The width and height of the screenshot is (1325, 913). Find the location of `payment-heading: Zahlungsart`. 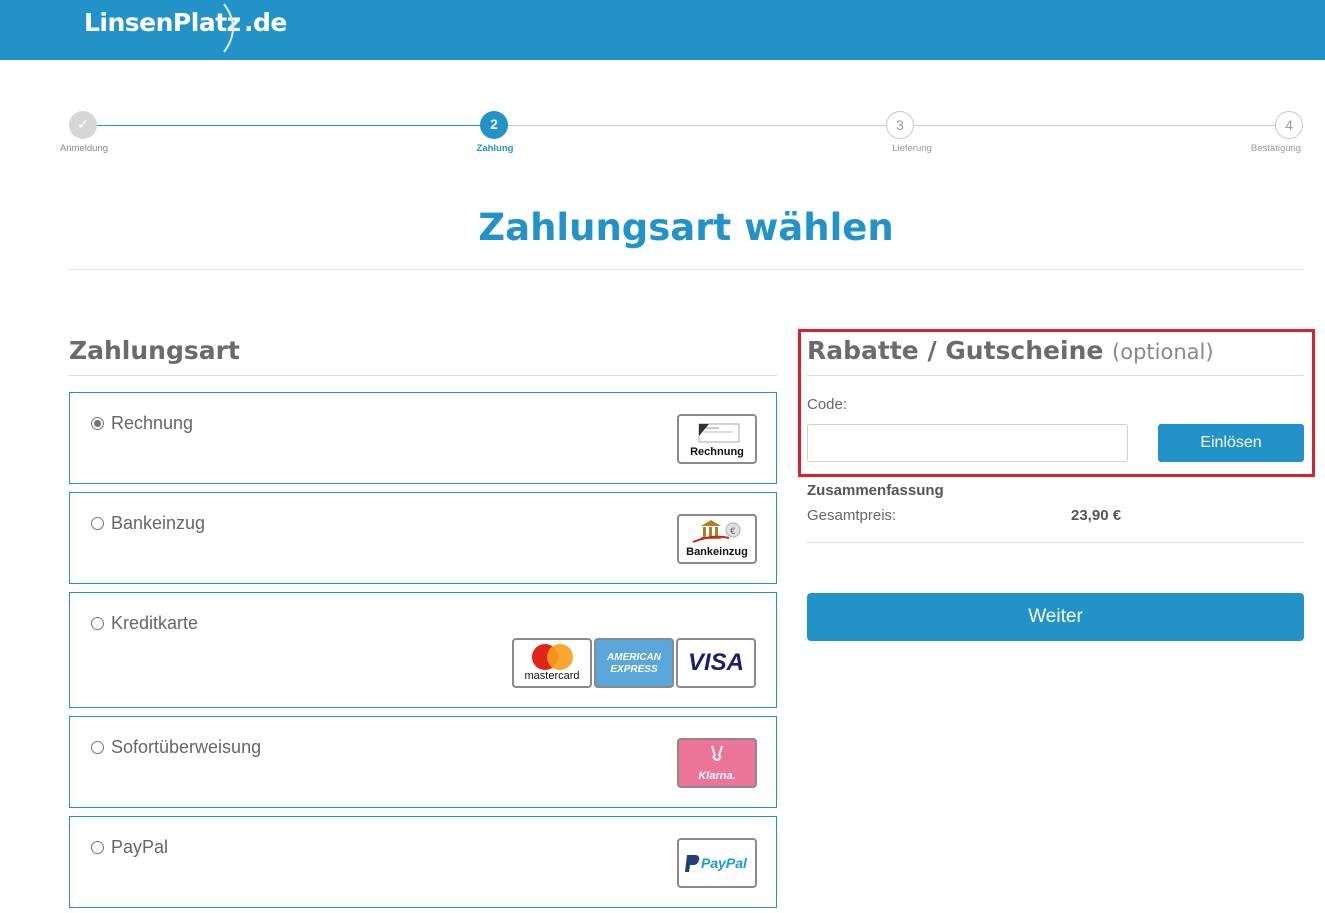

payment-heading: Zahlungsart is located at coordinates (154, 350).